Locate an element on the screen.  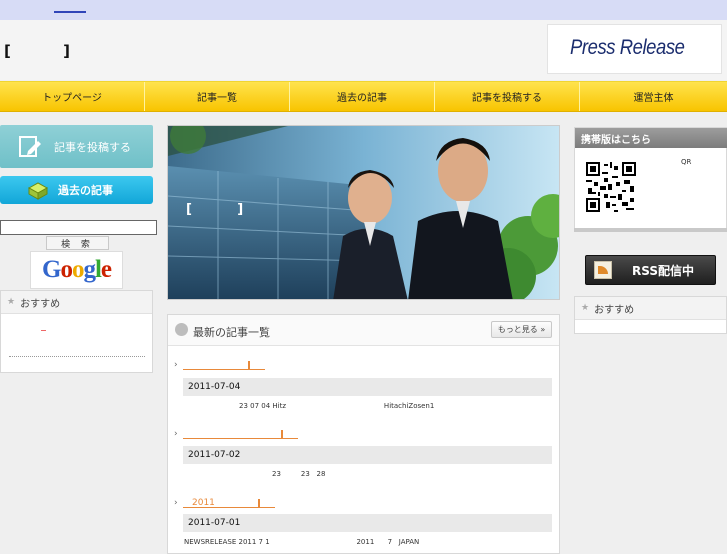
pencil-note-icon is located at coordinates (30, 146).